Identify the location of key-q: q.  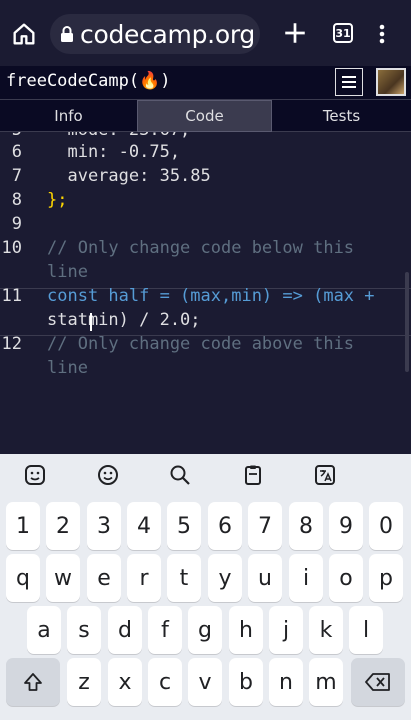
(23, 578).